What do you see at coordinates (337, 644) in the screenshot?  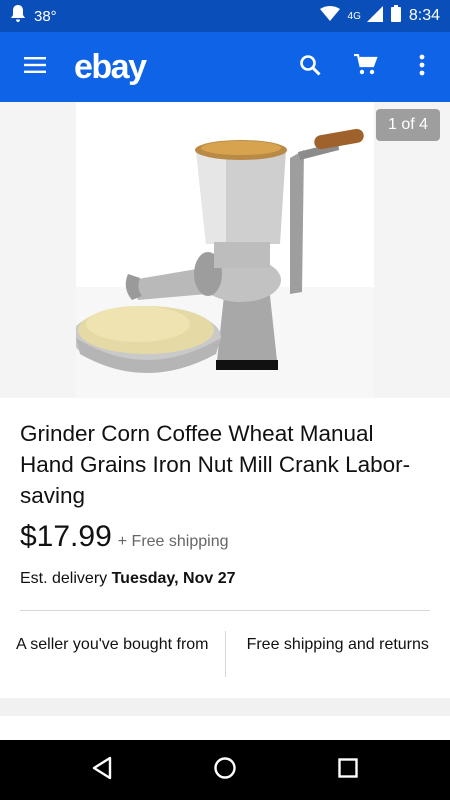 I see `perk-free-shipping-returns: Free shipping and returns` at bounding box center [337, 644].